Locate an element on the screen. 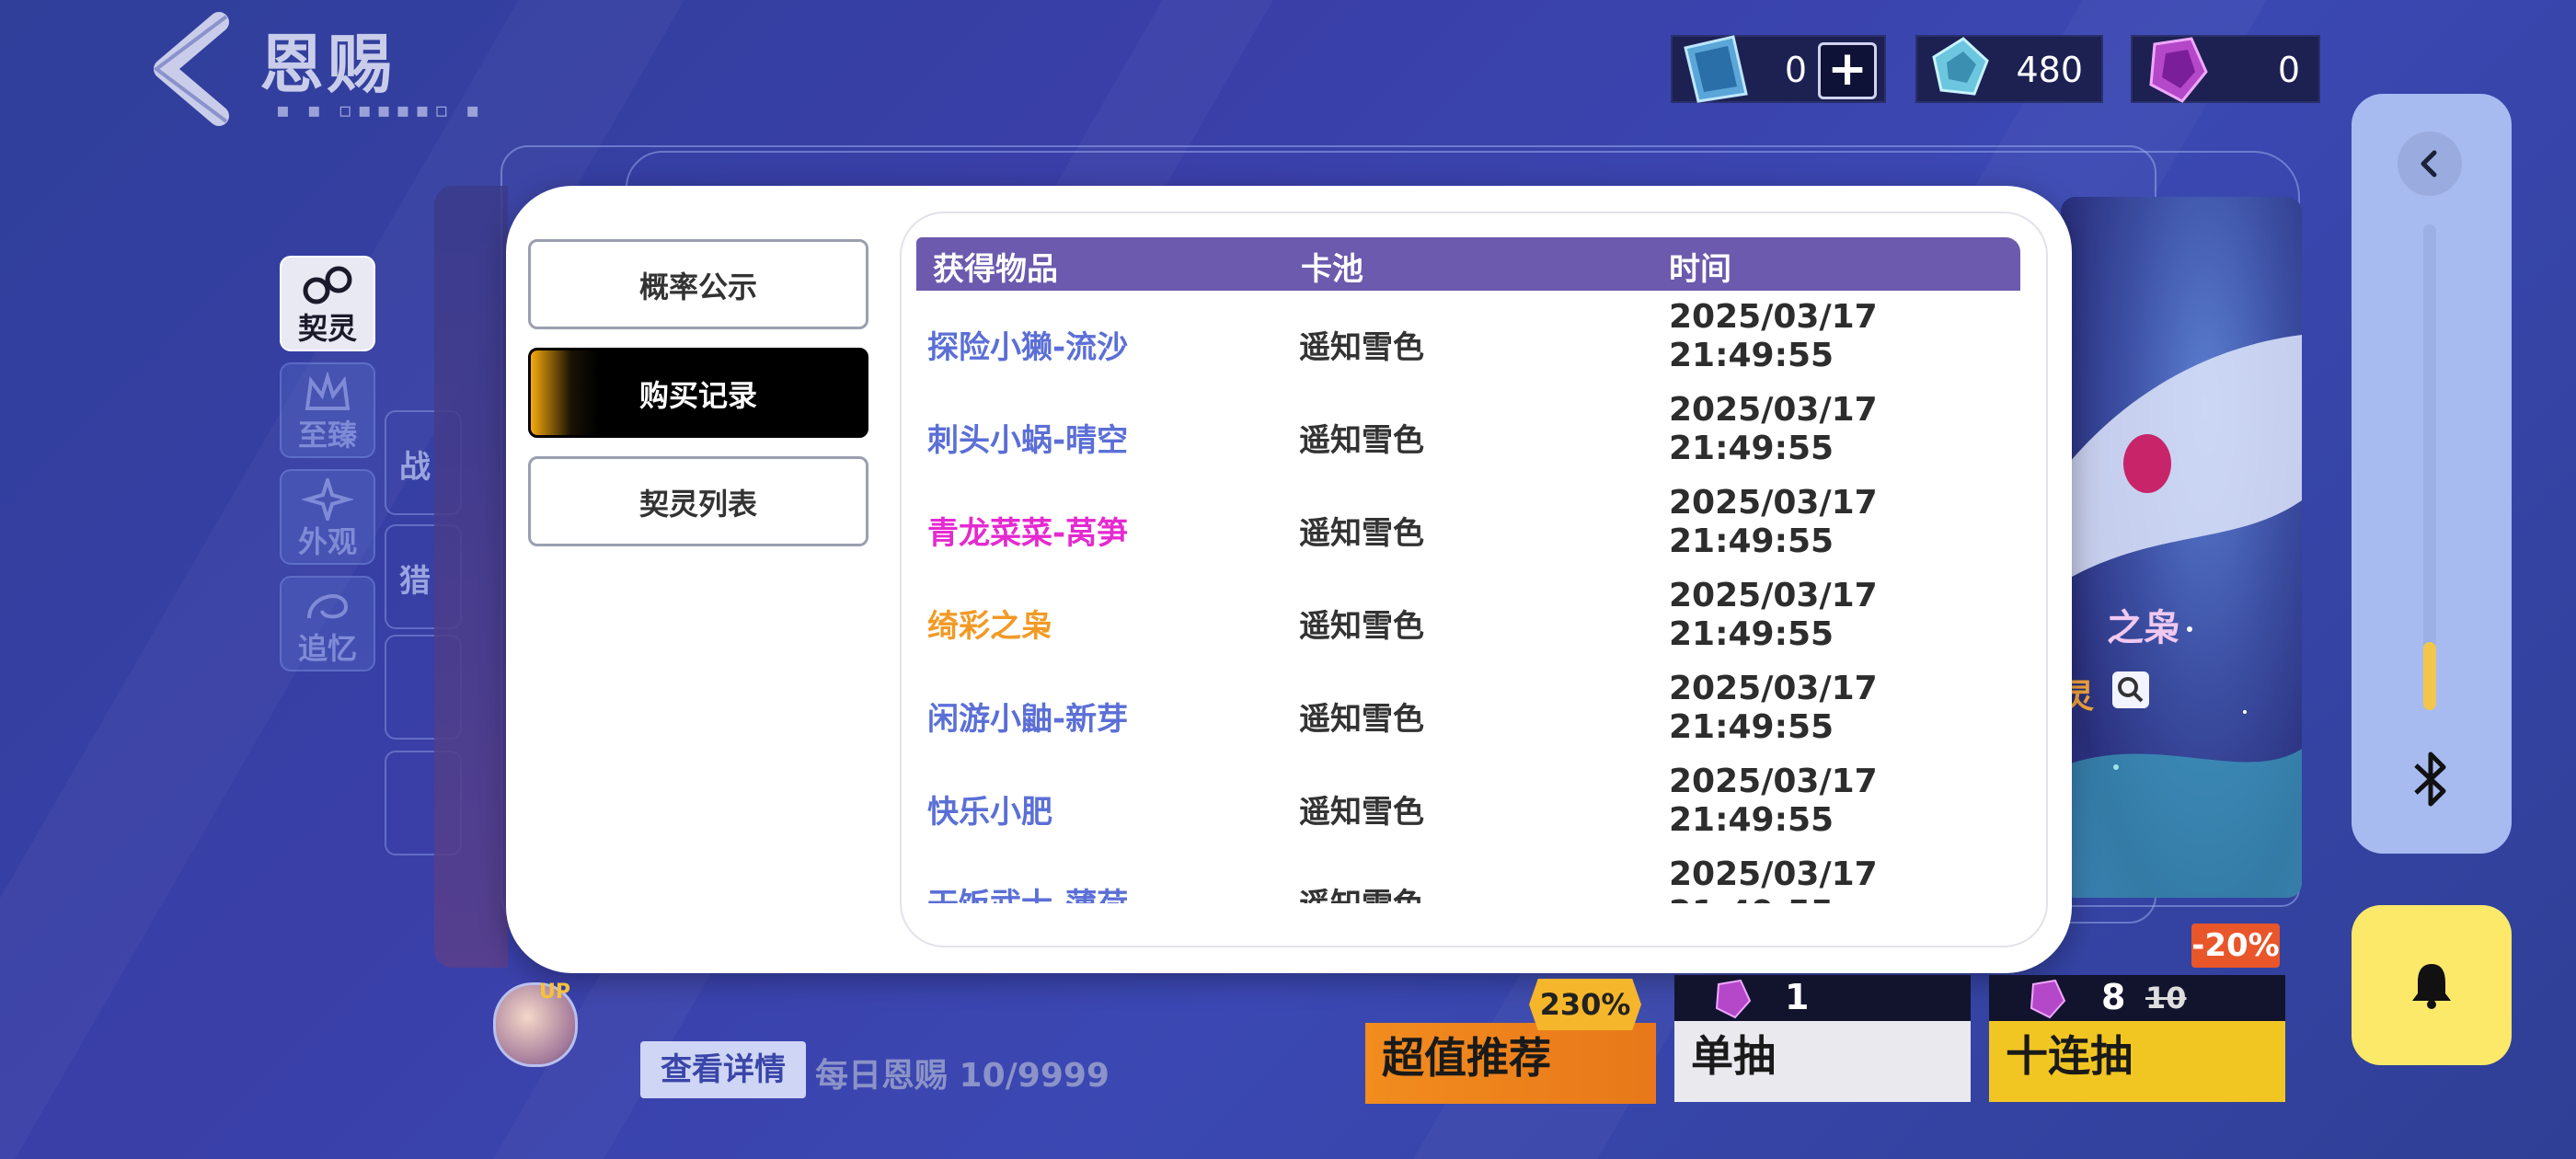 Image resolution: width=2576 pixels, height=1159 pixels. row-item: 探险小獭-流沙 is located at coordinates (1028, 347).